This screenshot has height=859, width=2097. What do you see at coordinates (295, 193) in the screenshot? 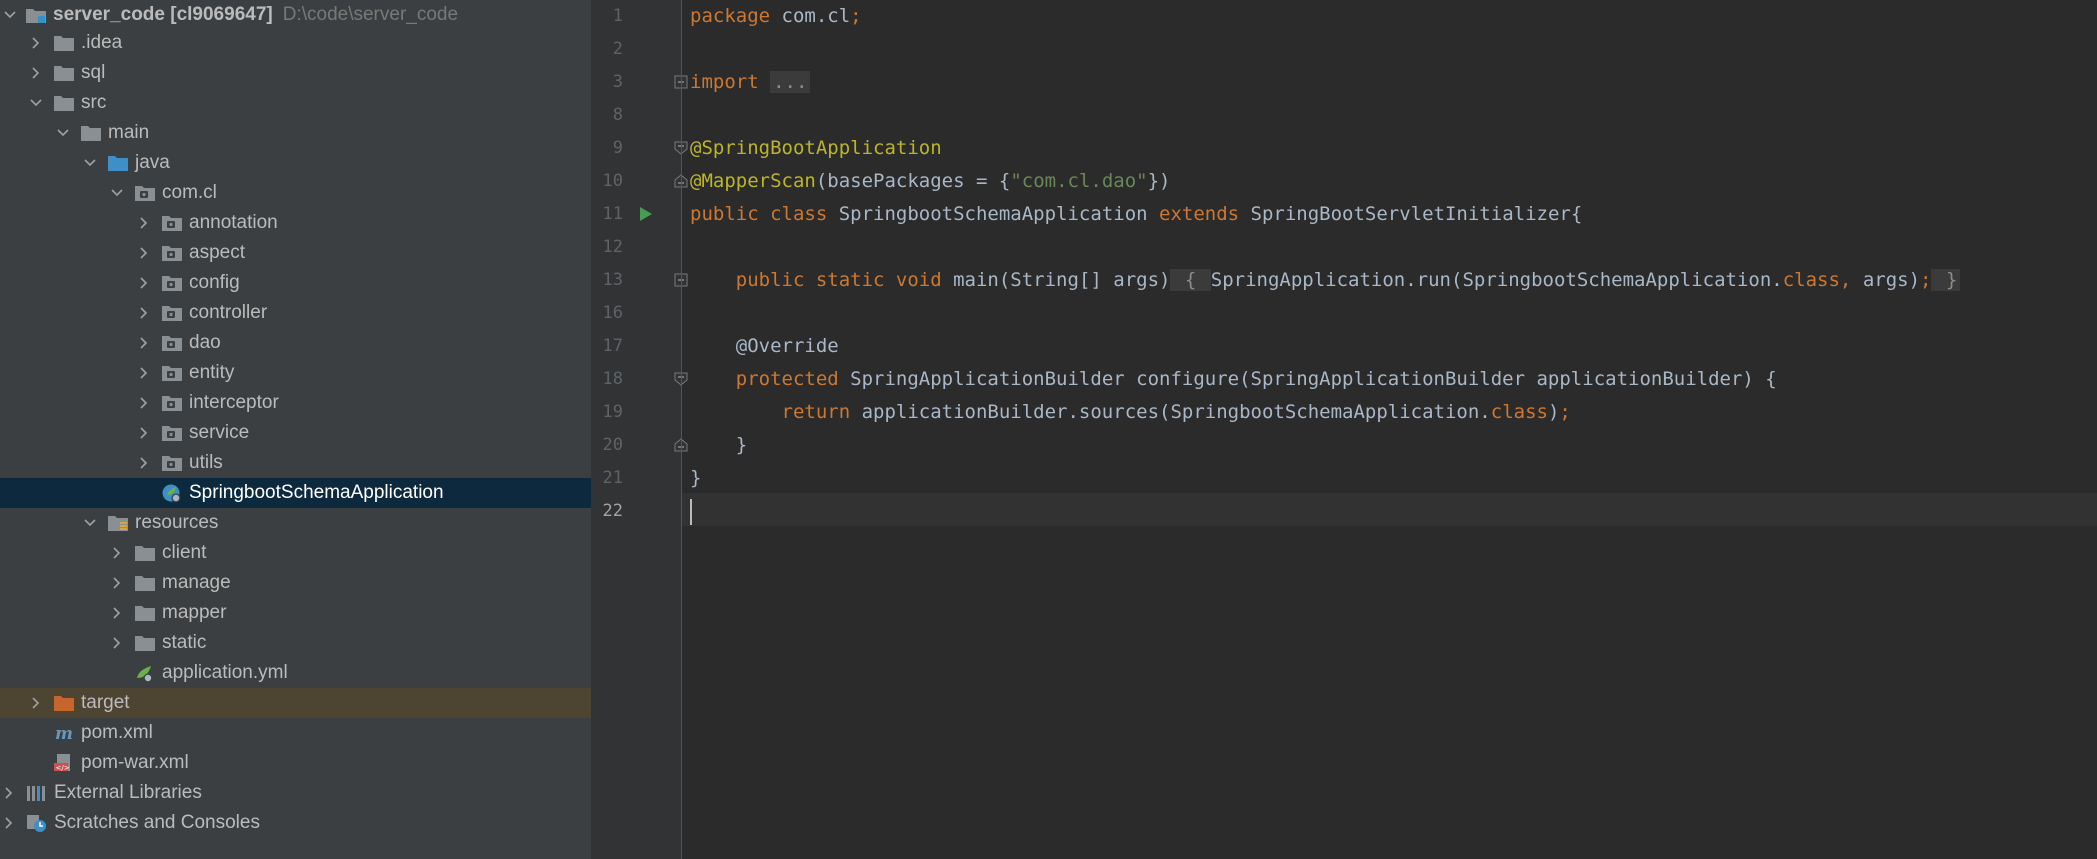
I see `tree-row-com-cl: com.cl` at bounding box center [295, 193].